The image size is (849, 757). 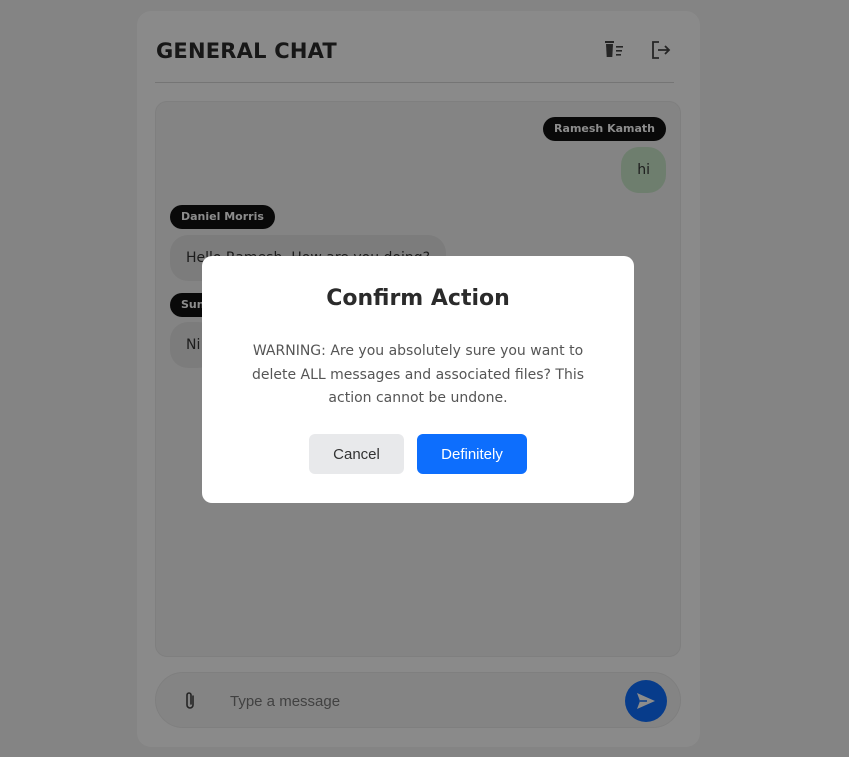 I want to click on confirm-delete-button: Definitely, so click(x=472, y=454).